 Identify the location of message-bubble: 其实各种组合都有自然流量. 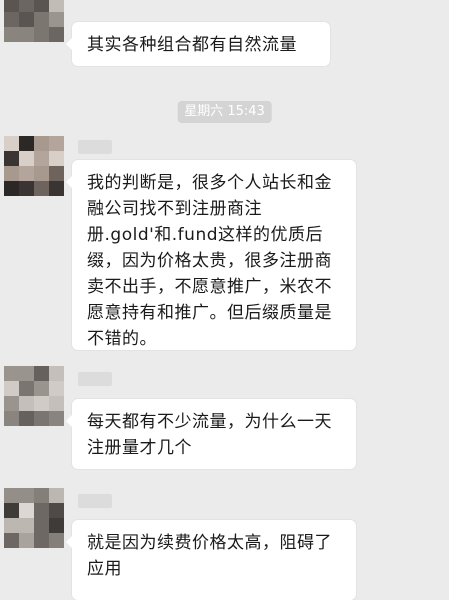
(198, 44).